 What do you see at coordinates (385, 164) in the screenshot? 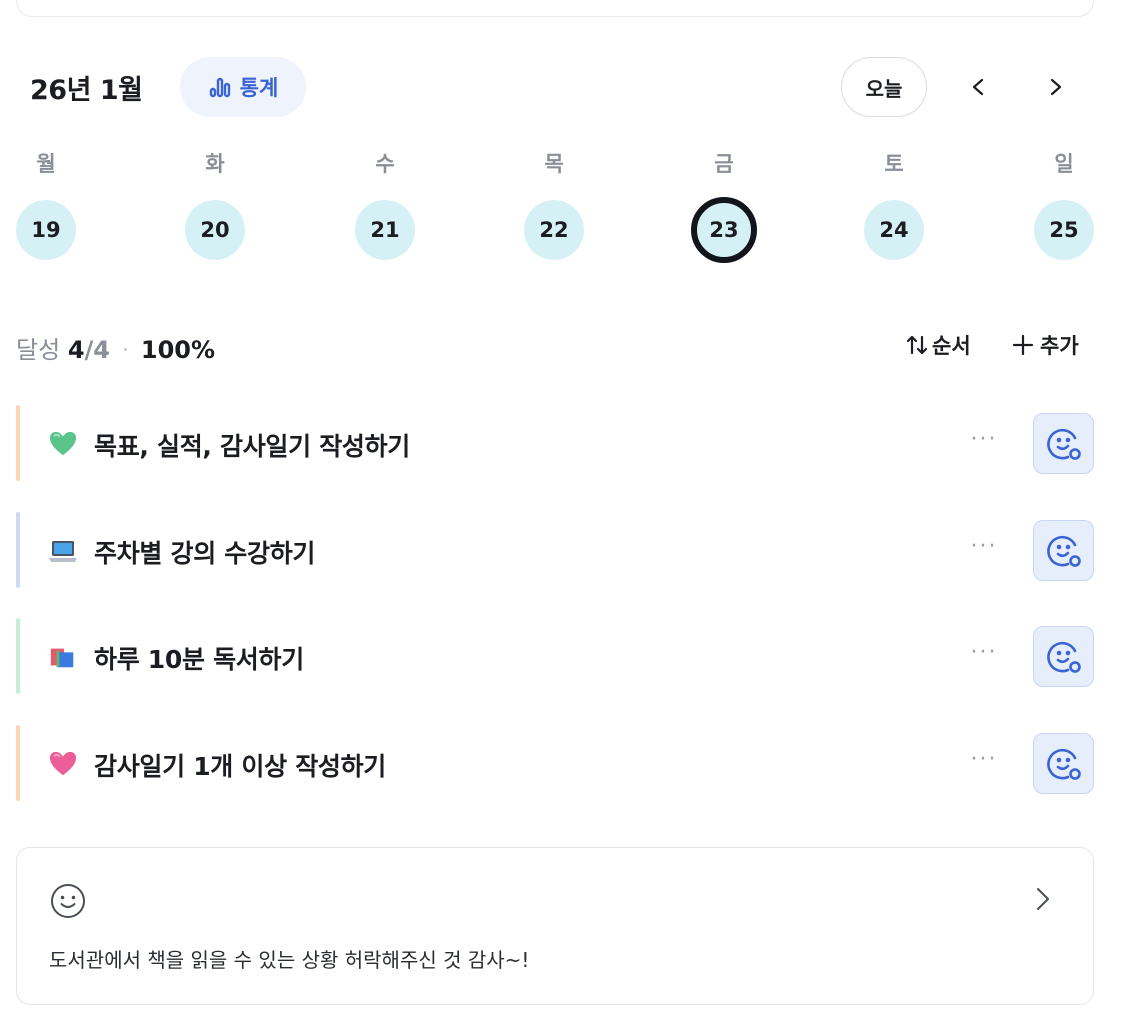
I see `weekday-wed: 수` at bounding box center [385, 164].